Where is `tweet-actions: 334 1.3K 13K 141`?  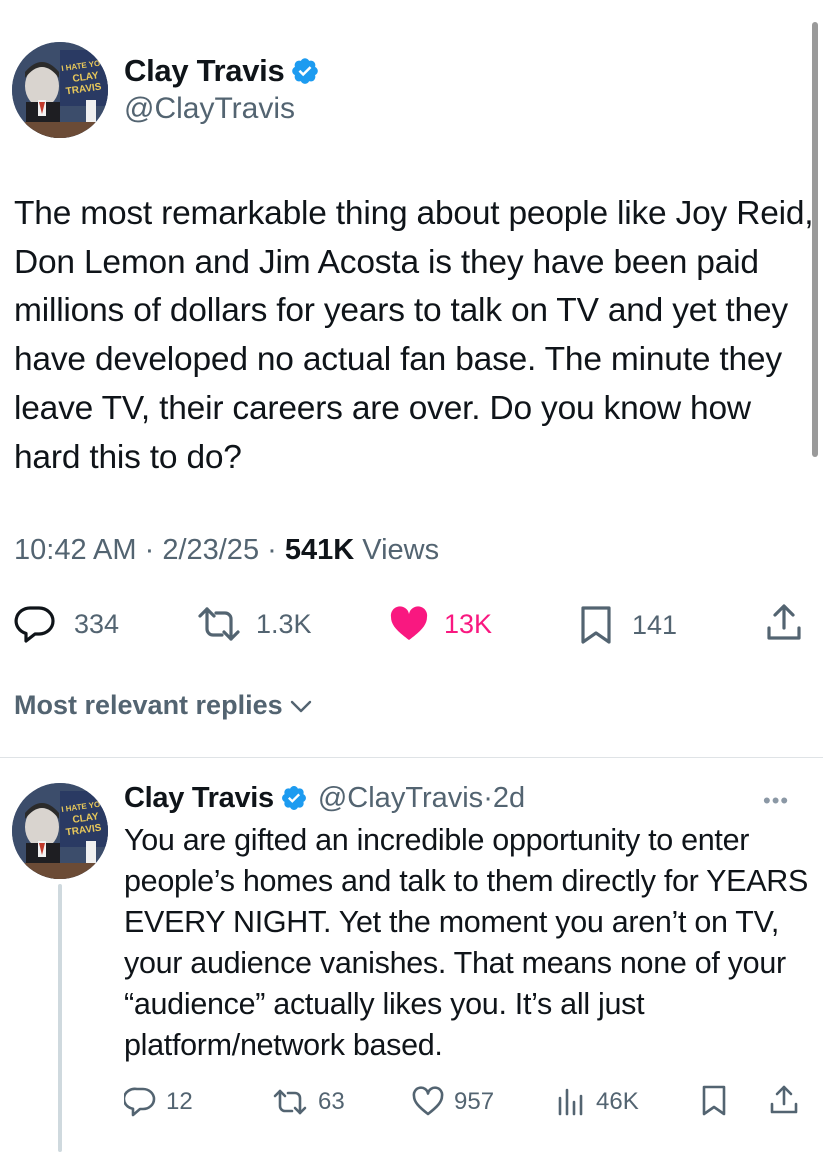 tweet-actions: 334 1.3K 13K 141 is located at coordinates (411, 624).